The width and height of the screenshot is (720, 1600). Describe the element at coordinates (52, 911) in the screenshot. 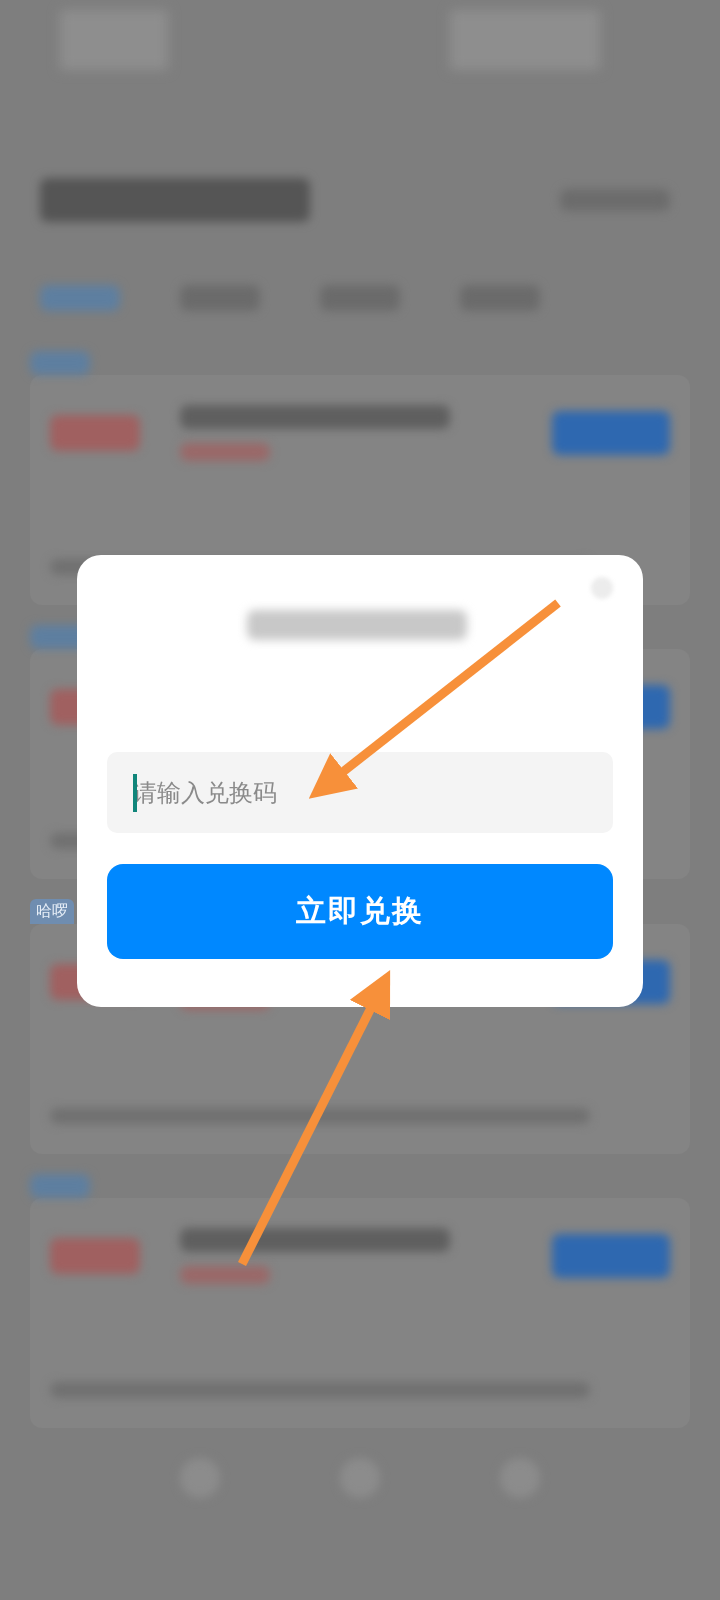

I see `coupon-tag: 哈啰` at that location.